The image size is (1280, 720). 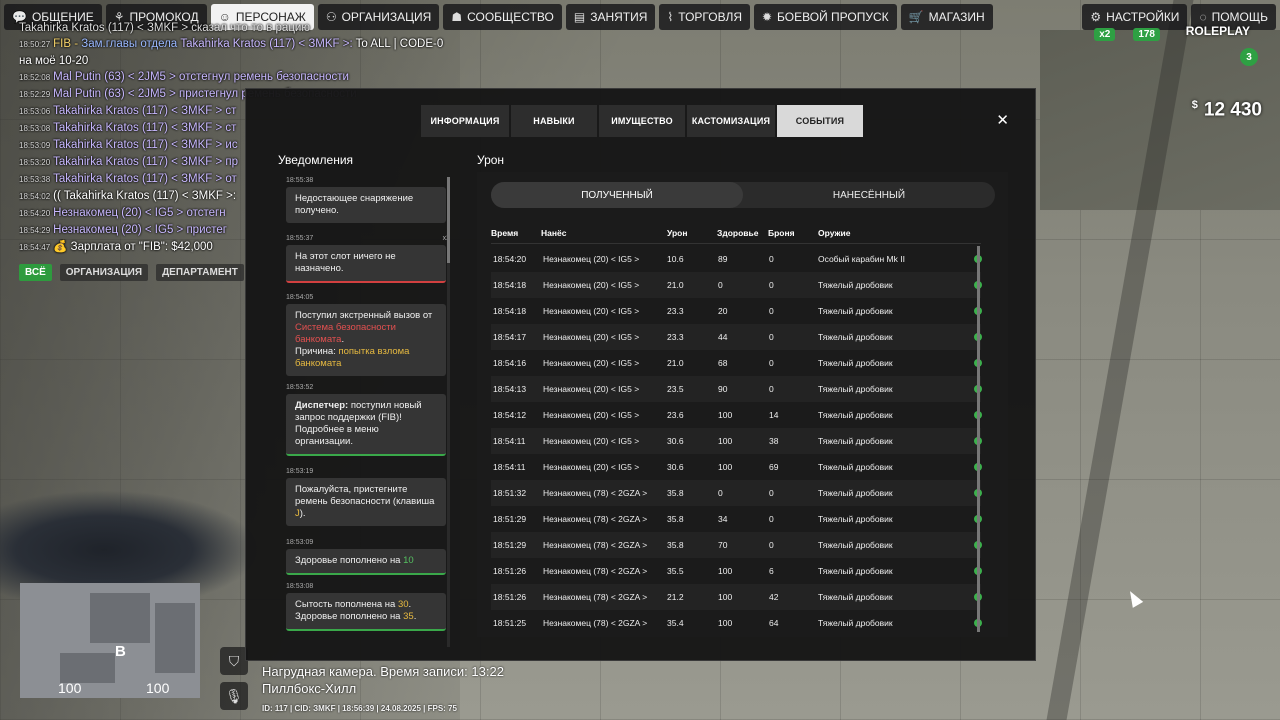 I want to click on nav-button-trade: ⌇ ТОРГОВЛЯ, so click(x=704, y=17).